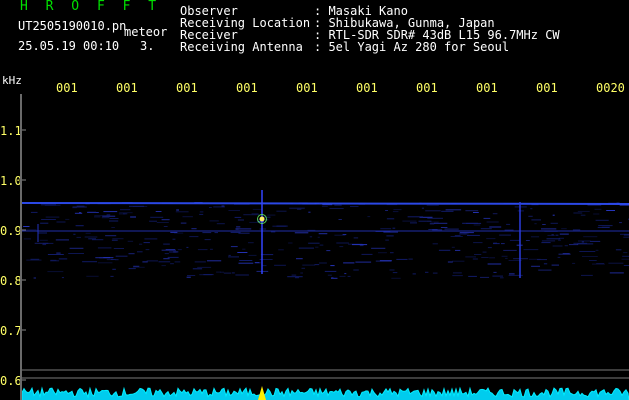 The width and height of the screenshot is (629, 400). Describe the element at coordinates (11, 381) in the screenshot. I see `freq-label: 0.6` at that location.